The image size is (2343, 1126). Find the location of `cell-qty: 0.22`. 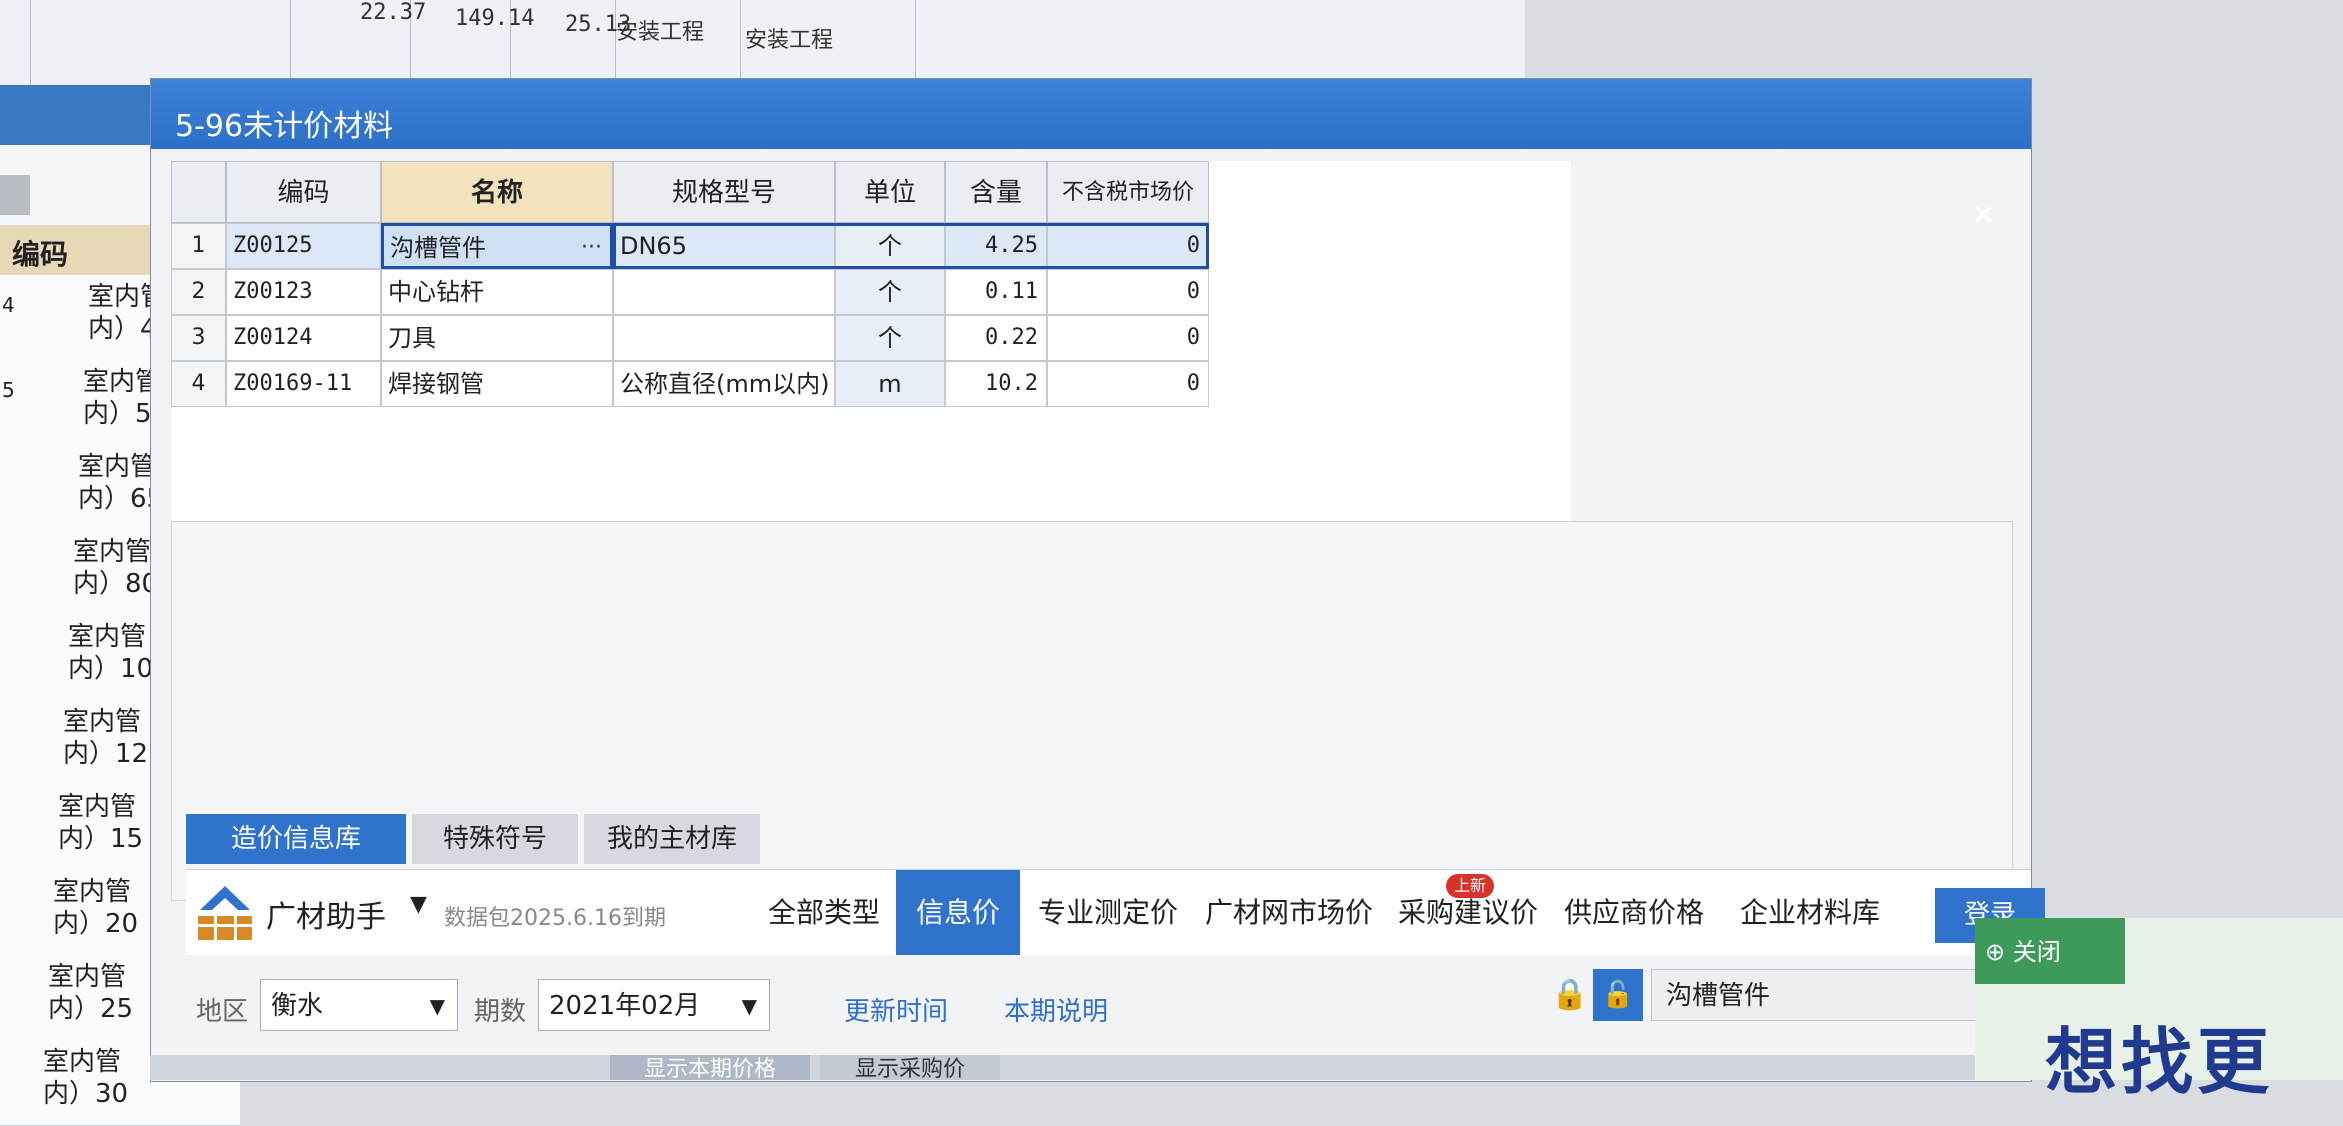

cell-qty: 0.22 is located at coordinates (996, 338).